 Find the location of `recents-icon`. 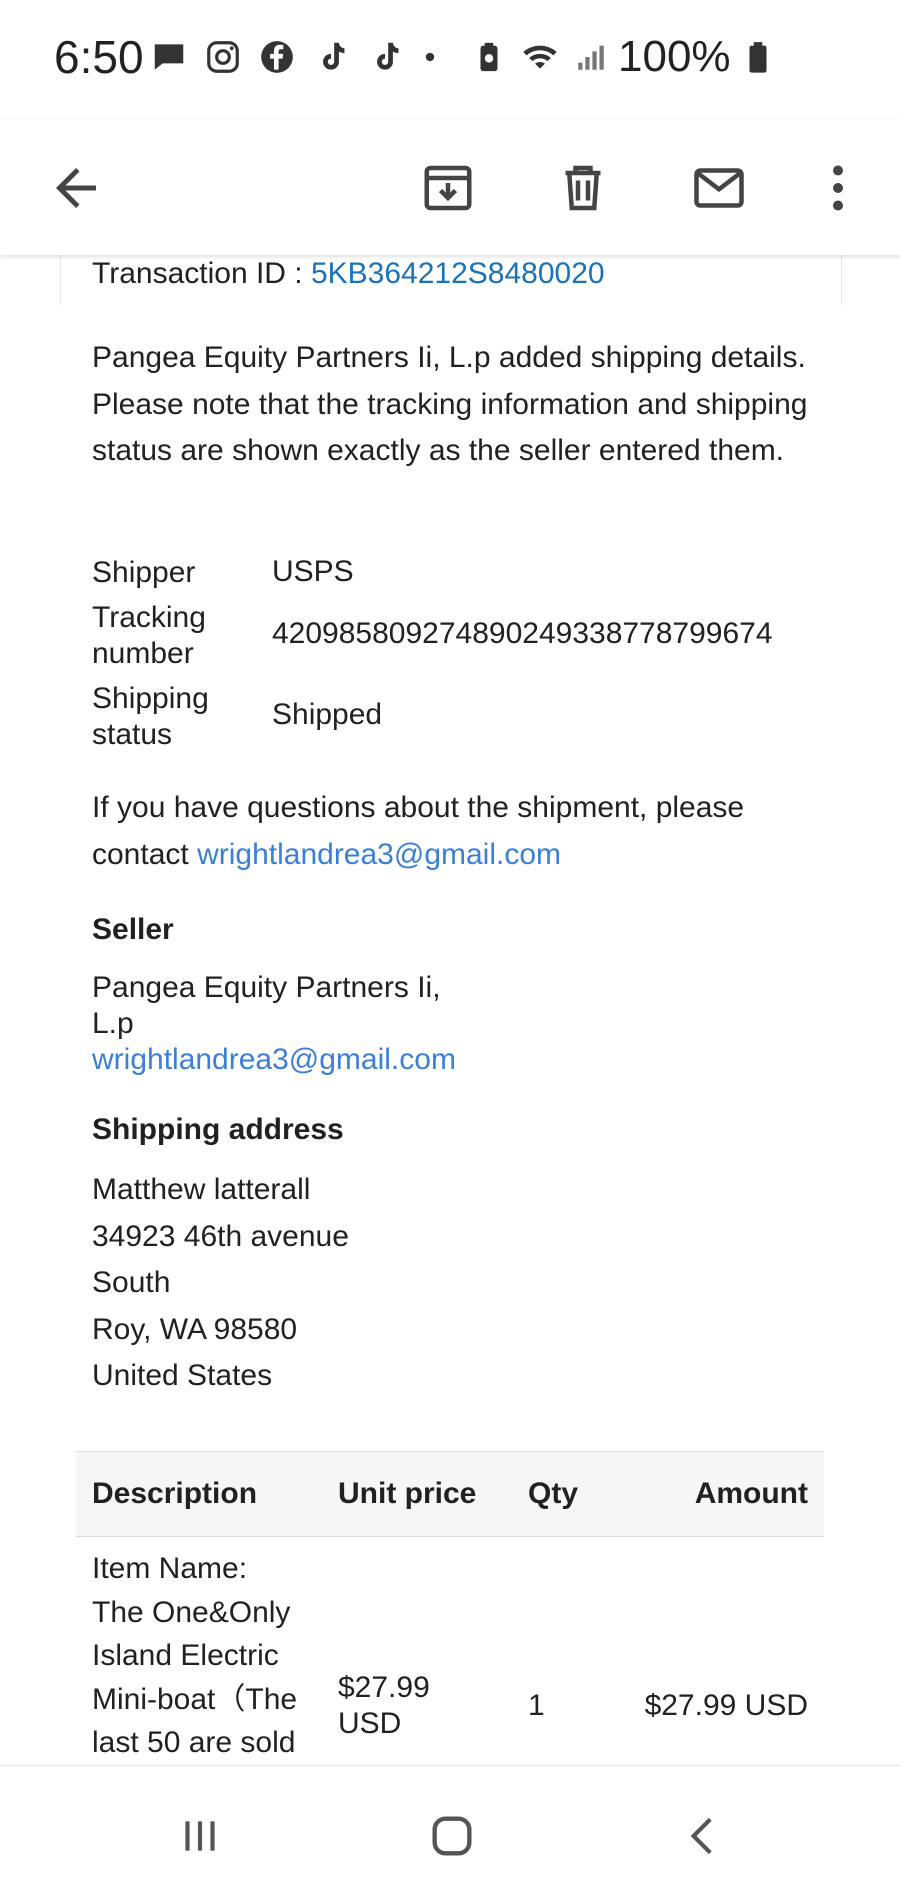

recents-icon is located at coordinates (200, 1836).